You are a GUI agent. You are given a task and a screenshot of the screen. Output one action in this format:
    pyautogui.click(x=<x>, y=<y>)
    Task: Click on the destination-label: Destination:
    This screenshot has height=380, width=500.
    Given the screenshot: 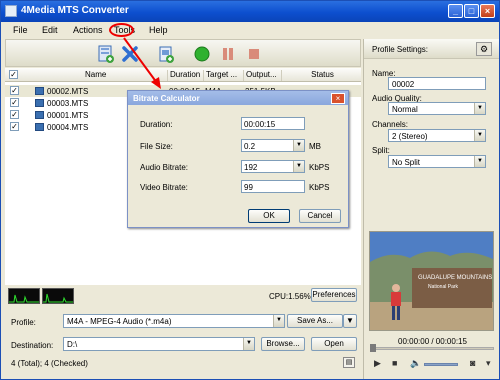 What is the action you would take?
    pyautogui.click(x=32, y=345)
    